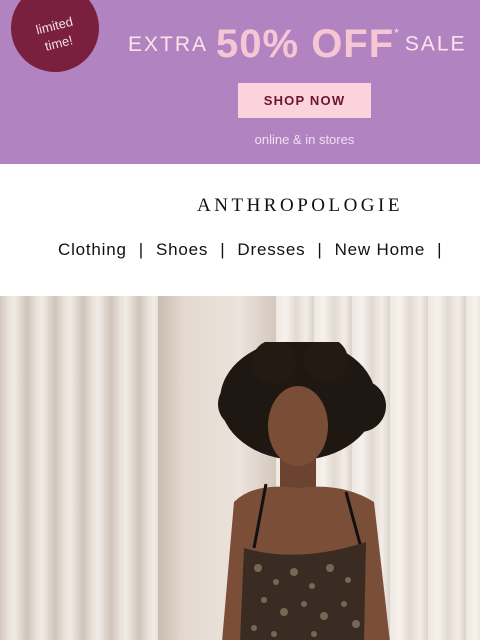 Image resolution: width=480 pixels, height=640 pixels. I want to click on nav-item-dresses: Dresses, so click(271, 249).